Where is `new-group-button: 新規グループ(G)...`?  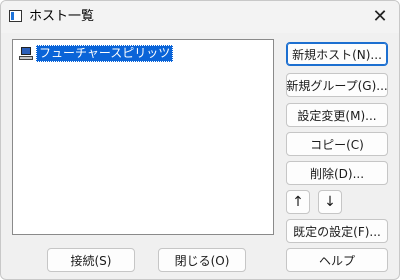 new-group-button: 新規グループ(G)... is located at coordinates (337, 85).